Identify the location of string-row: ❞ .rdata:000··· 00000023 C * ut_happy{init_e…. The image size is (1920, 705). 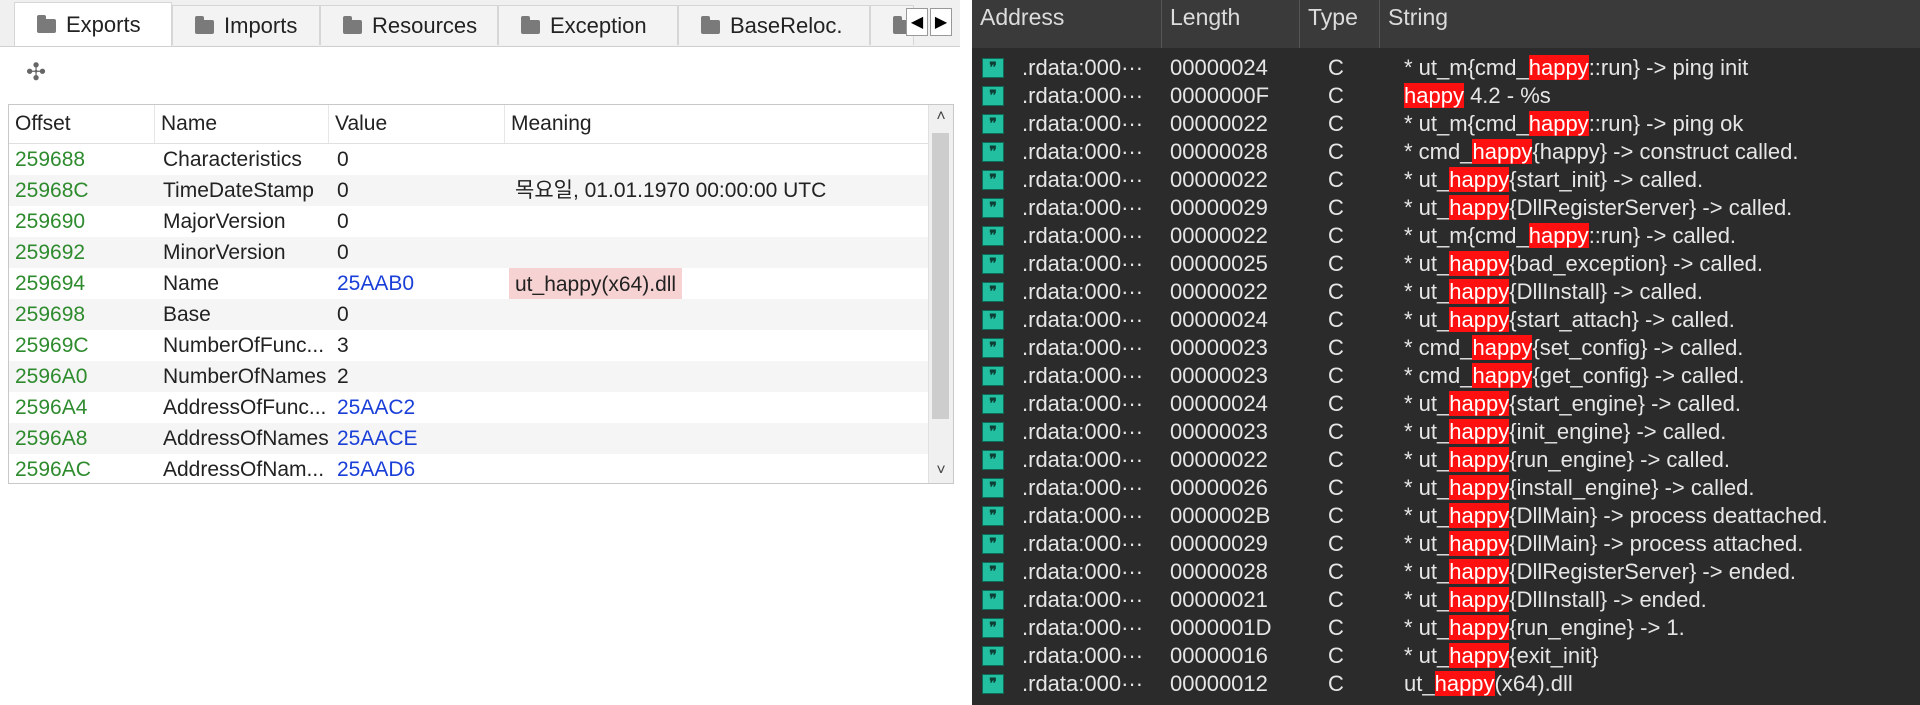
(1446, 432).